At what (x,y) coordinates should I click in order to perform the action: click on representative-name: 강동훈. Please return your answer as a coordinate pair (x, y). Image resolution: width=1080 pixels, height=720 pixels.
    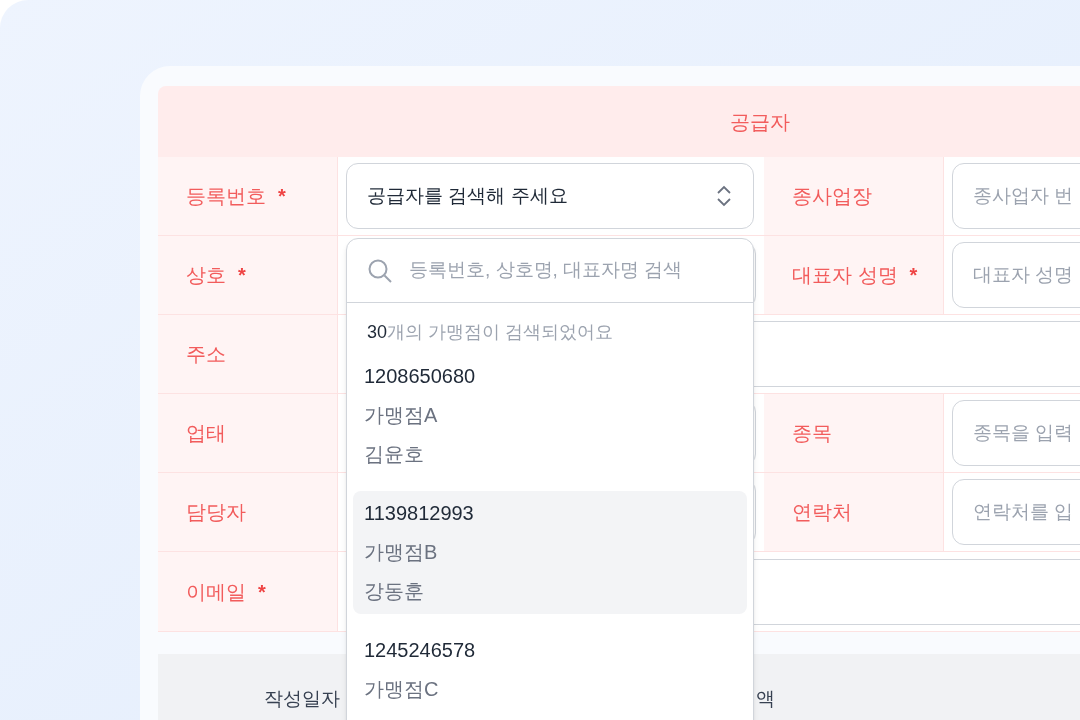
    Looking at the image, I should click on (394, 591).